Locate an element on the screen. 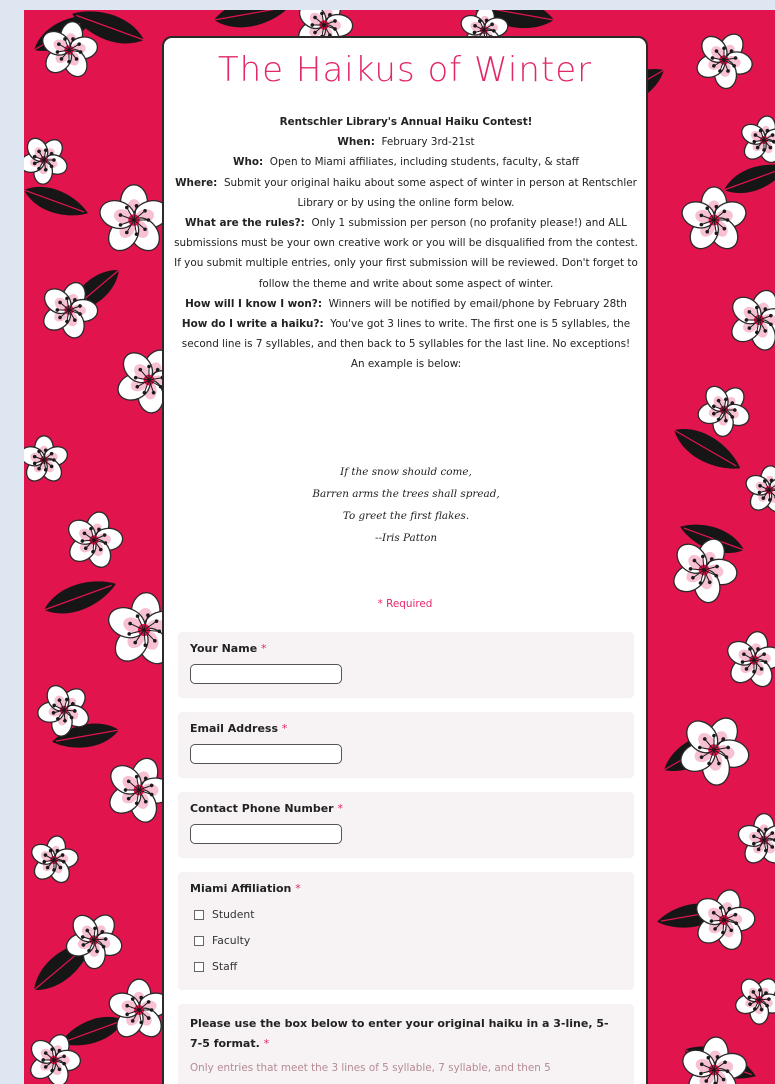  name-question: Your Name * is located at coordinates (406, 665).